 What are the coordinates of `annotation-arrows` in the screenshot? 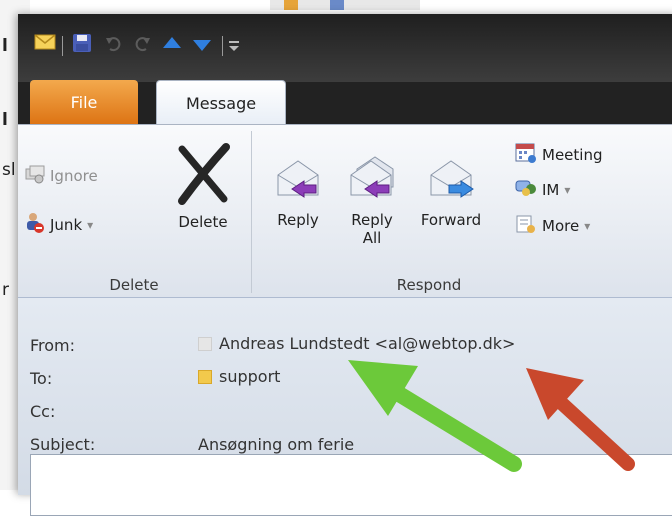 It's located at (491, 416).